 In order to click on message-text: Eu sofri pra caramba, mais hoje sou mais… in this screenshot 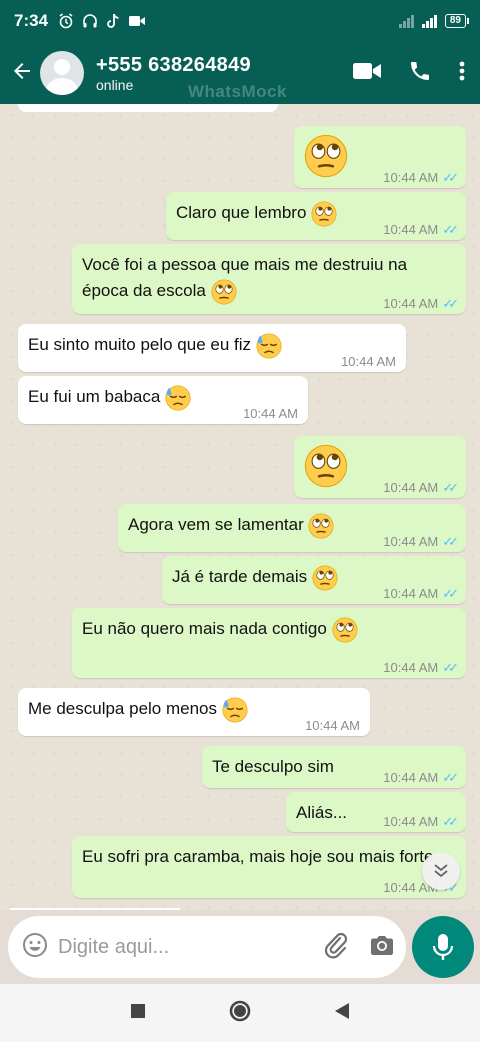, I will do `click(258, 856)`.